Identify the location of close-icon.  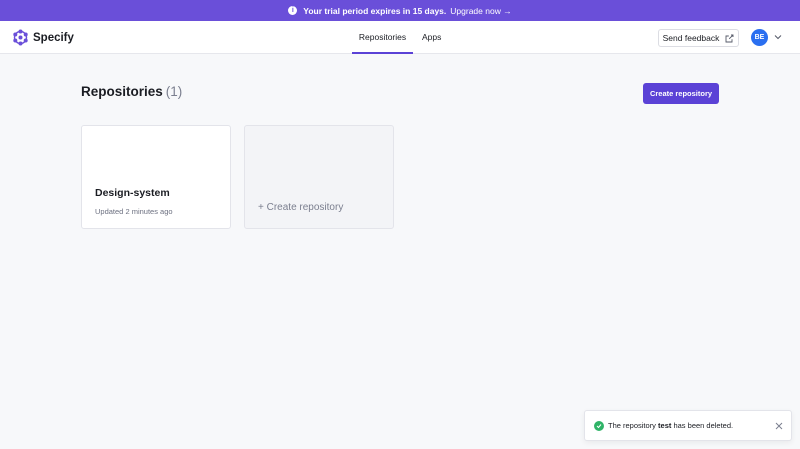
(779, 426).